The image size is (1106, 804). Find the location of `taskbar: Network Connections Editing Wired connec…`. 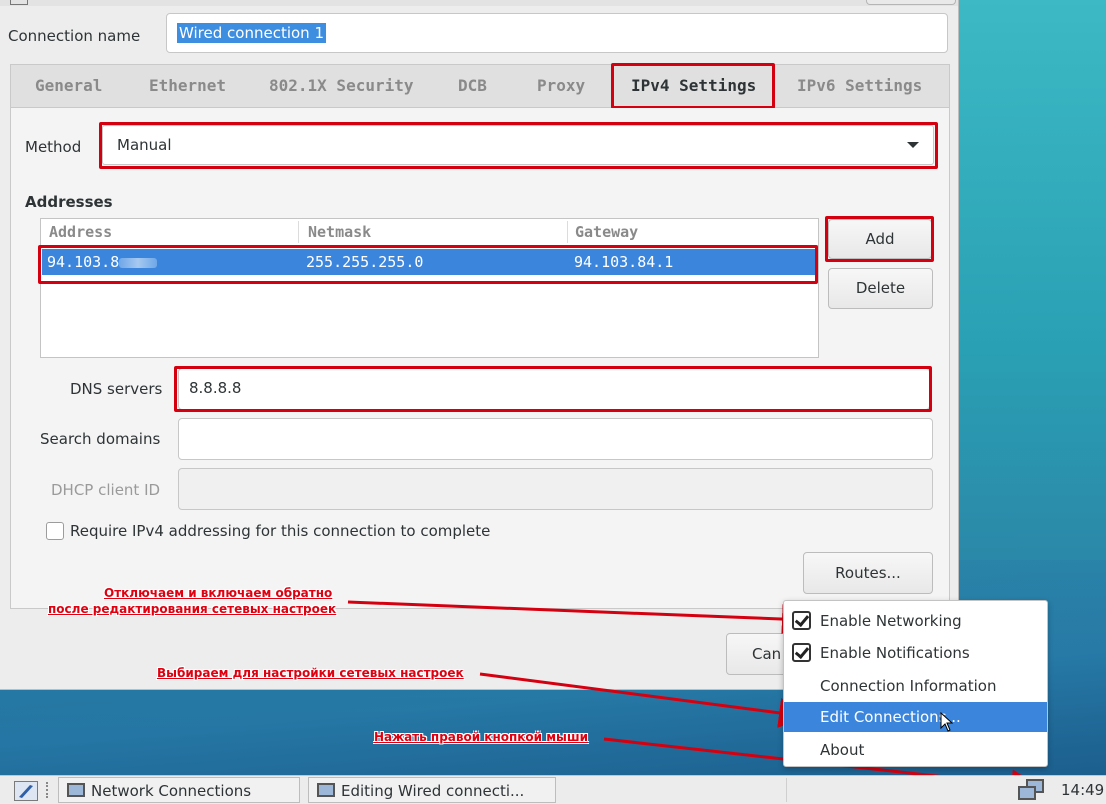

taskbar: Network Connections Editing Wired connec… is located at coordinates (553, 789).